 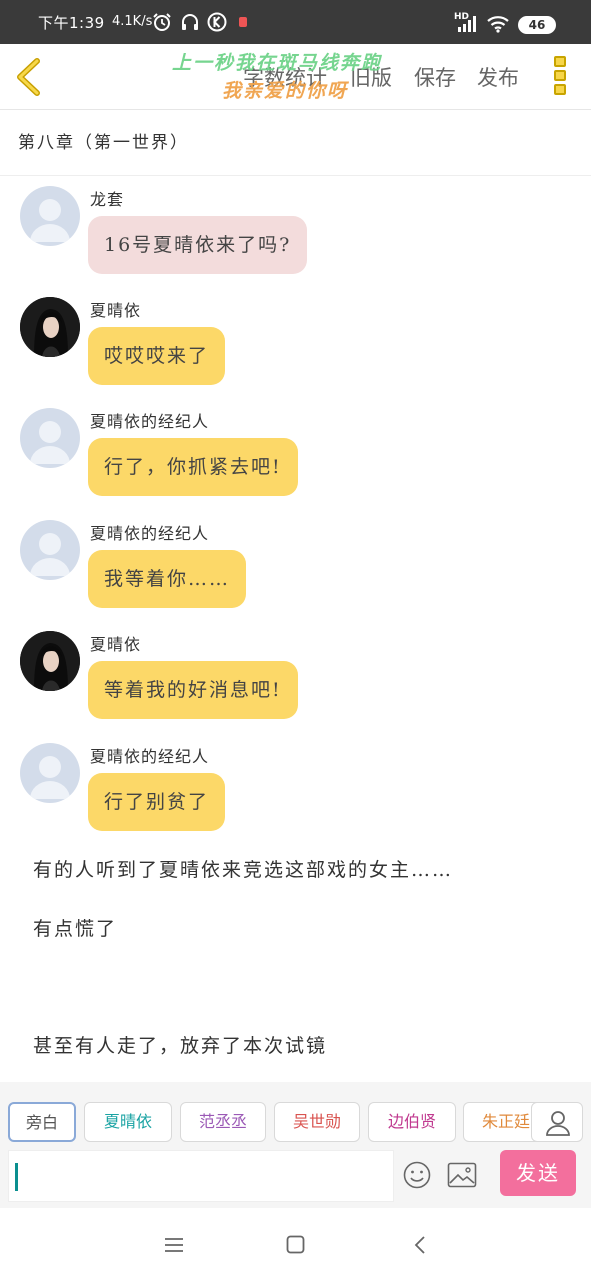 I want to click on system-nav-bar, so click(x=295, y=1245).